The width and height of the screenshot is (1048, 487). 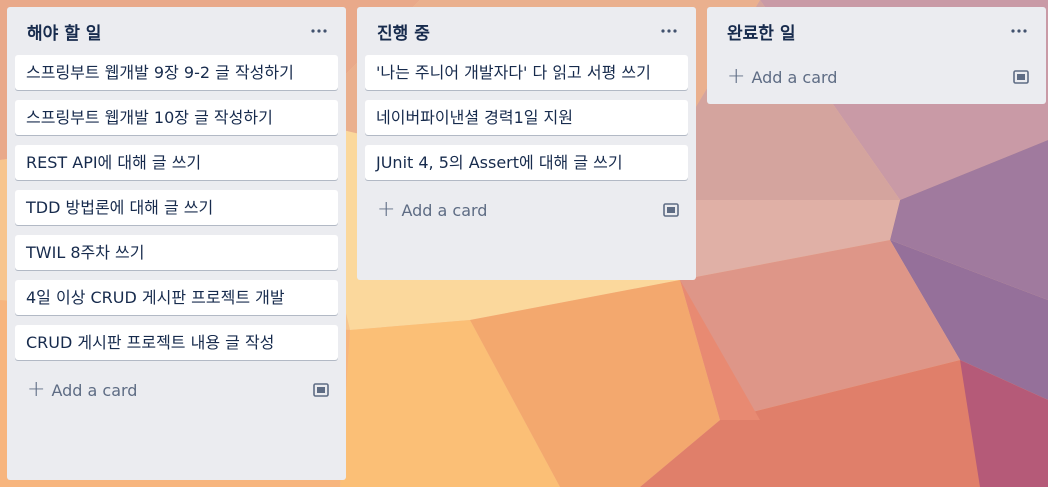 I want to click on list-header: 완료한 일, so click(x=876, y=31).